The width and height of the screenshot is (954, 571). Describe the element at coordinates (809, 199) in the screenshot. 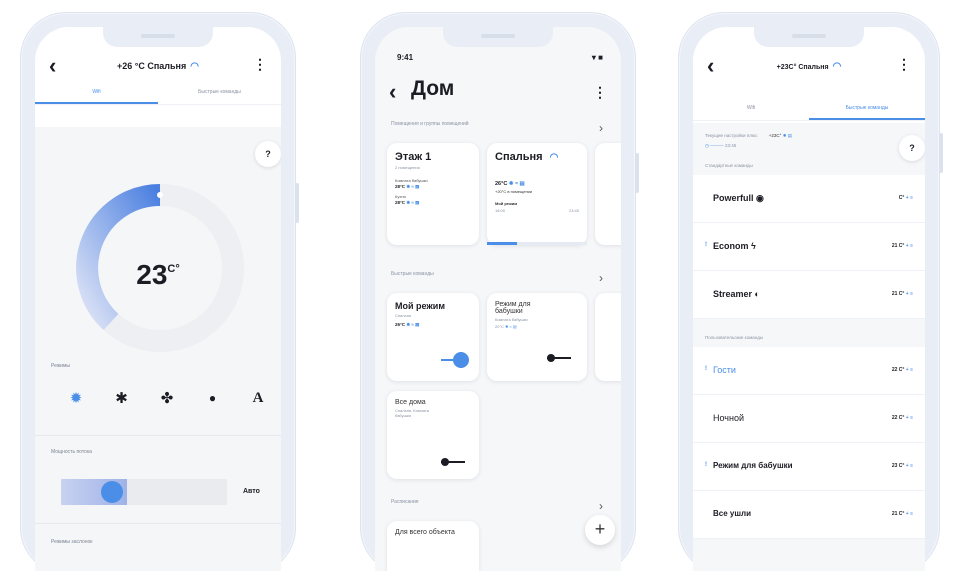

I see `command-row-powerfull: Powerfull ◉ C° + ≡` at that location.